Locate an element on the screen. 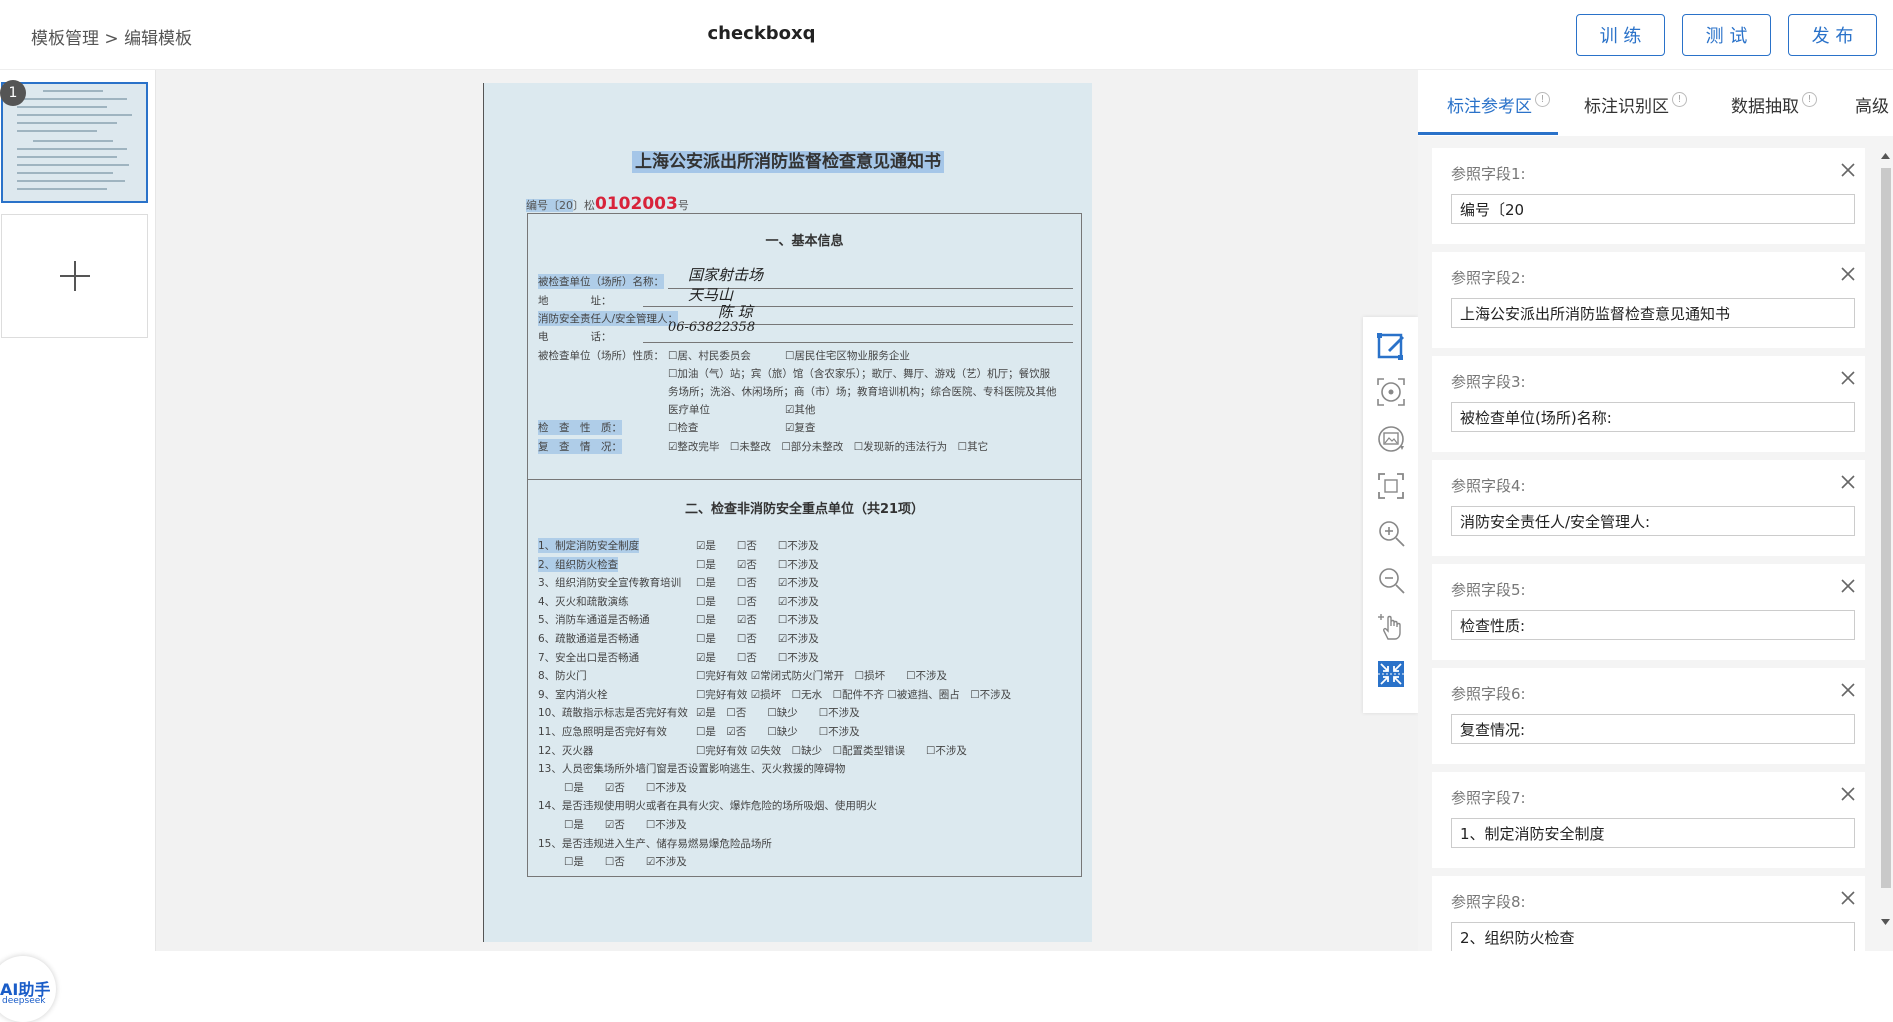  reference-field-input: 编号〔20 is located at coordinates (1653, 209).